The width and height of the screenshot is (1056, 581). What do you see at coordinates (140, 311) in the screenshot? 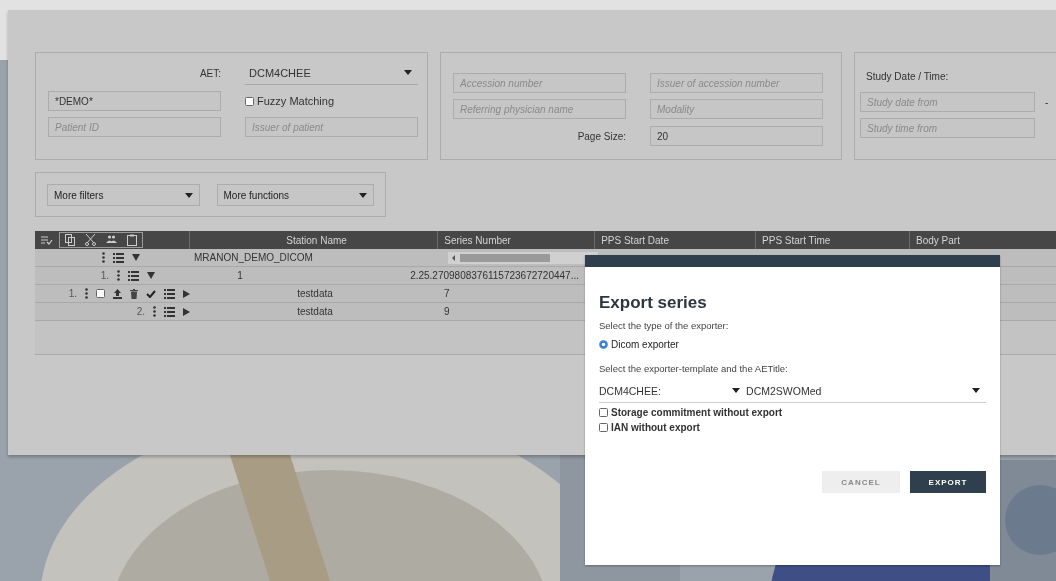
I see `row-index: 2.` at bounding box center [140, 311].